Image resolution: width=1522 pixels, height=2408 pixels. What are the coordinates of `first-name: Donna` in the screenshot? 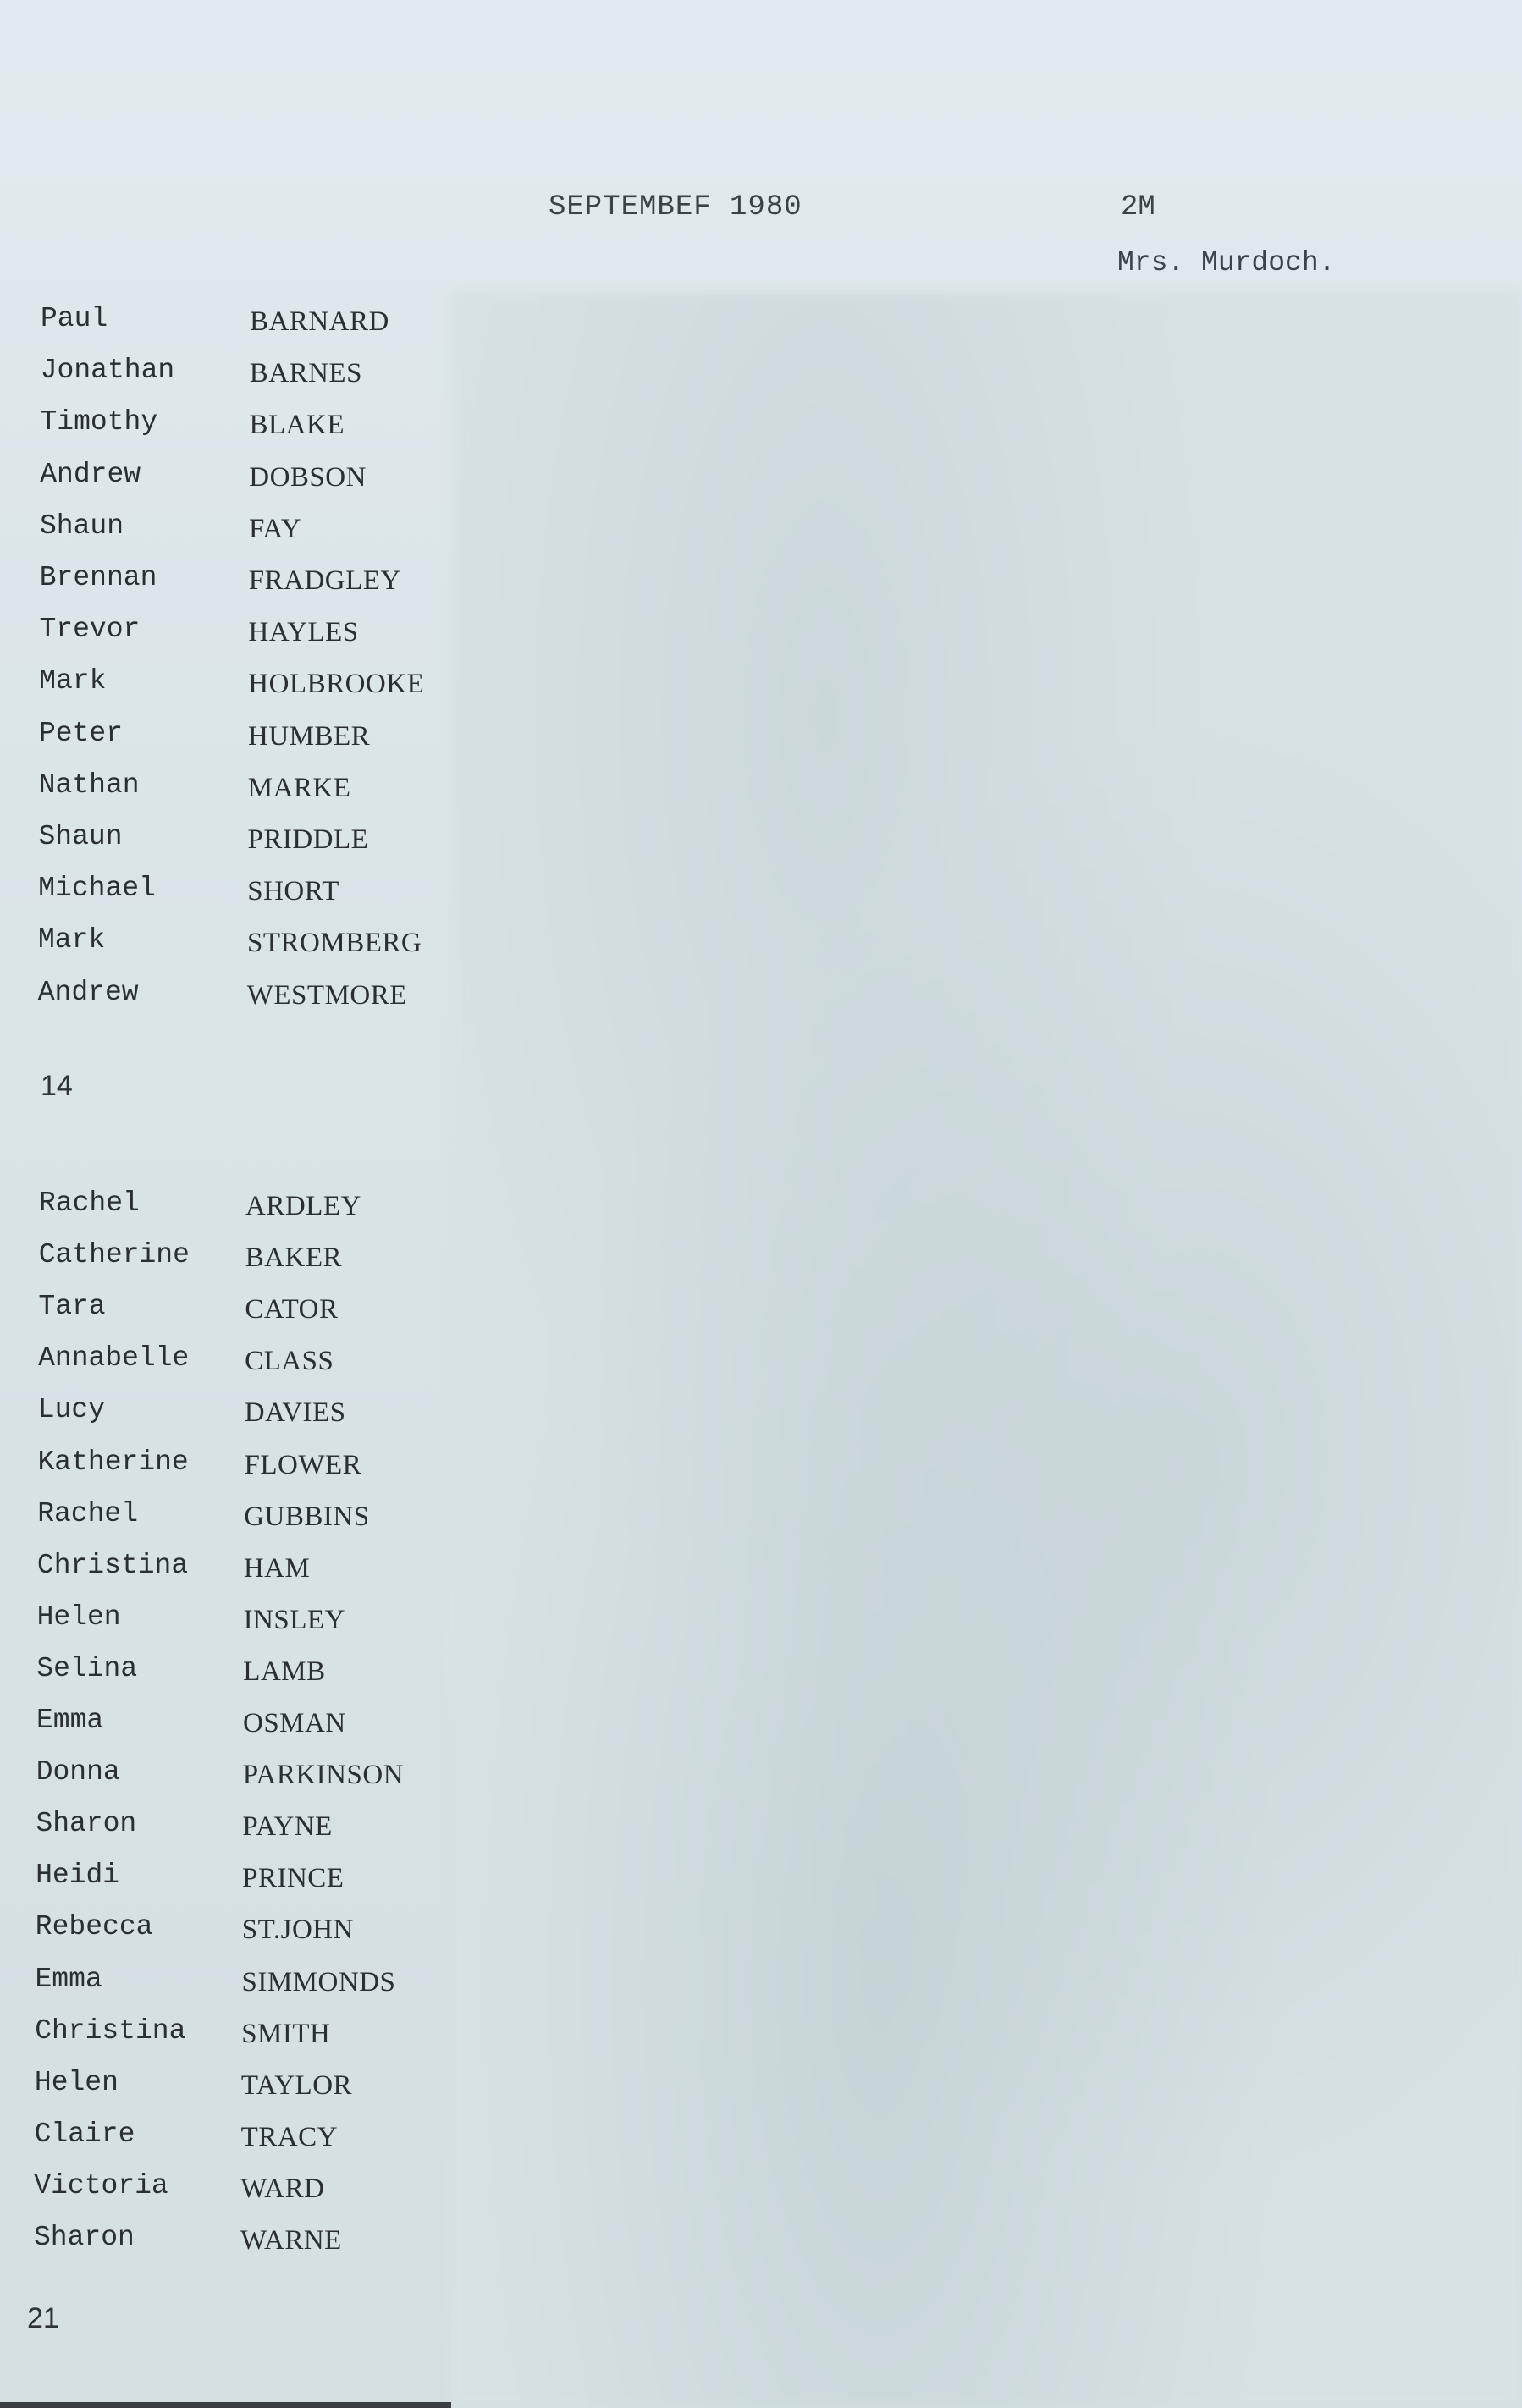 It's located at (78, 1772).